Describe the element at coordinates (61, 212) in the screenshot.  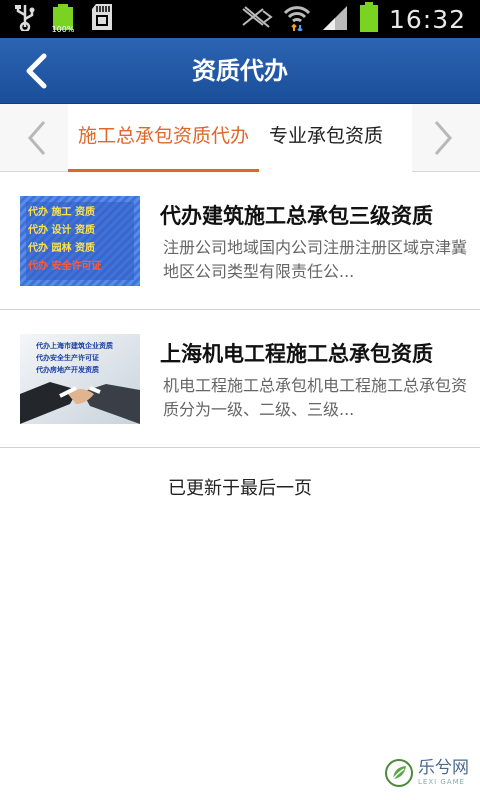
I see `thumbnail-caption: 代办 施工 资质` at that location.